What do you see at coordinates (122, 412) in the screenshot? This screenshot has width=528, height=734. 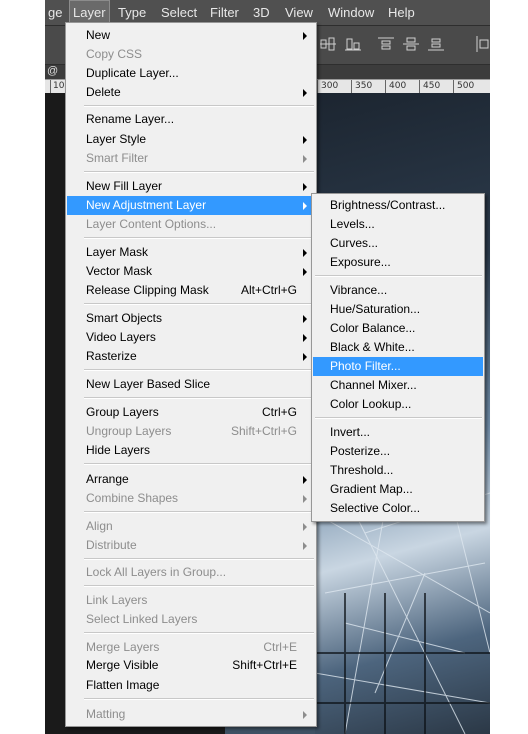 I see `menu-item-label: Group Layers` at bounding box center [122, 412].